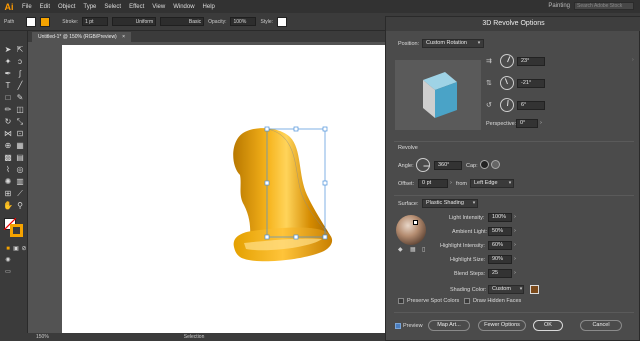 The height and width of the screenshot is (341, 640). What do you see at coordinates (601, 325) in the screenshot?
I see `cancel-button: Cancel` at bounding box center [601, 325].